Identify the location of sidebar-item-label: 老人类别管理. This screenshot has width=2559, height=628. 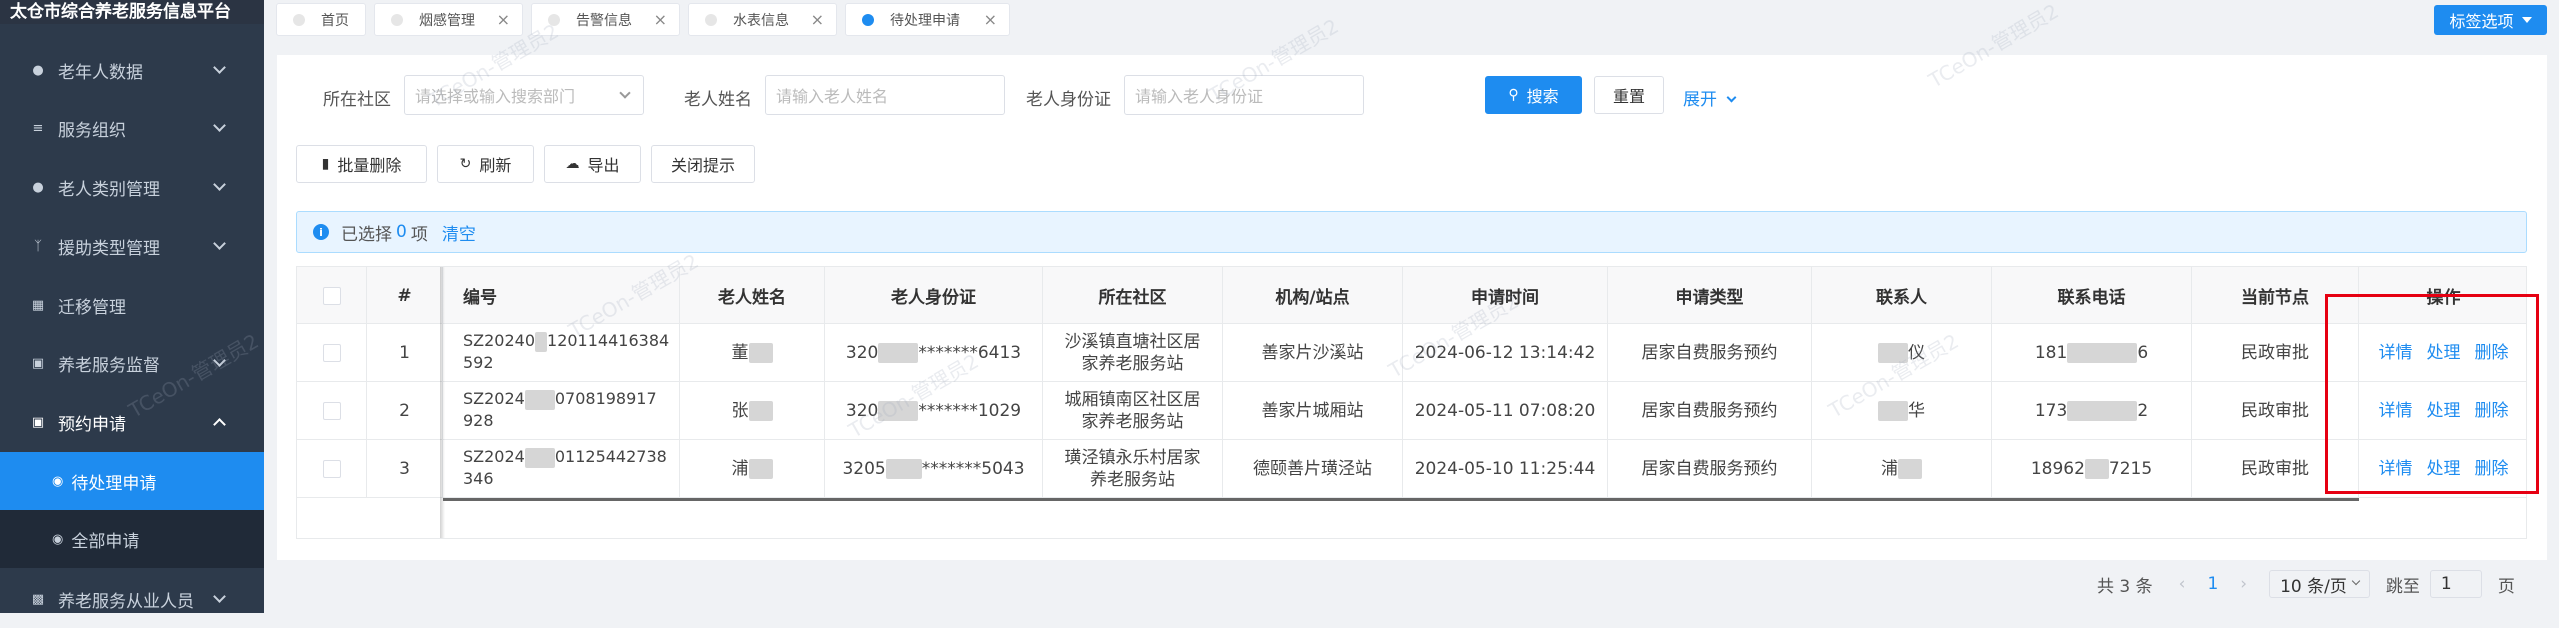
(109, 189).